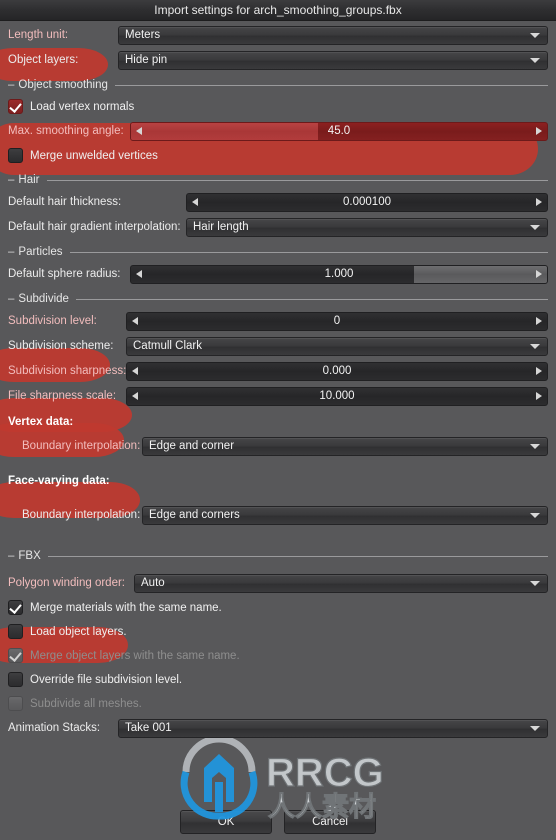 The width and height of the screenshot is (556, 840). What do you see at coordinates (341, 583) in the screenshot?
I see `polygon-winding-order-dropdown: Auto` at bounding box center [341, 583].